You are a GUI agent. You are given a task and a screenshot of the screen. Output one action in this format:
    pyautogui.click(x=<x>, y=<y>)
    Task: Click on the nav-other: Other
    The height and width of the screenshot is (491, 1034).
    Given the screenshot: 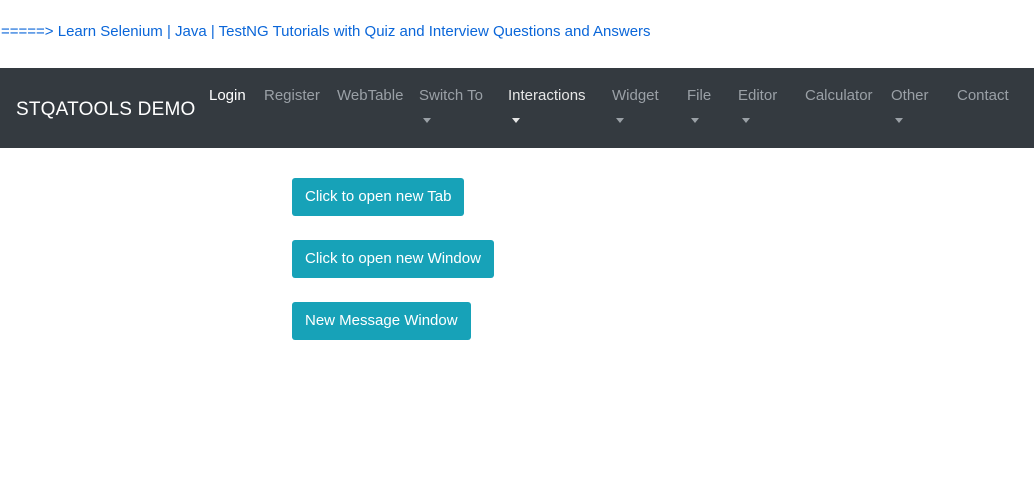 What is the action you would take?
    pyautogui.click(x=910, y=95)
    